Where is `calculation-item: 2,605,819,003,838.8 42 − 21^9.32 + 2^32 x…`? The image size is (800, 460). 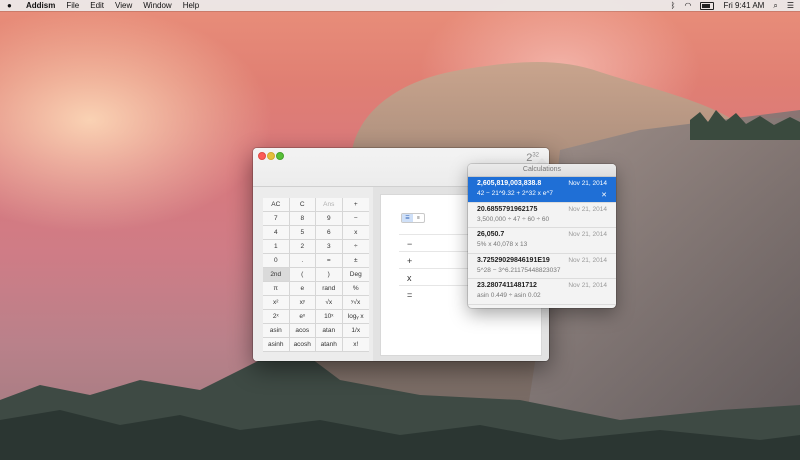 calculation-item: 2,605,819,003,838.8 42 − 21^9.32 + 2^32 x… is located at coordinates (542, 190).